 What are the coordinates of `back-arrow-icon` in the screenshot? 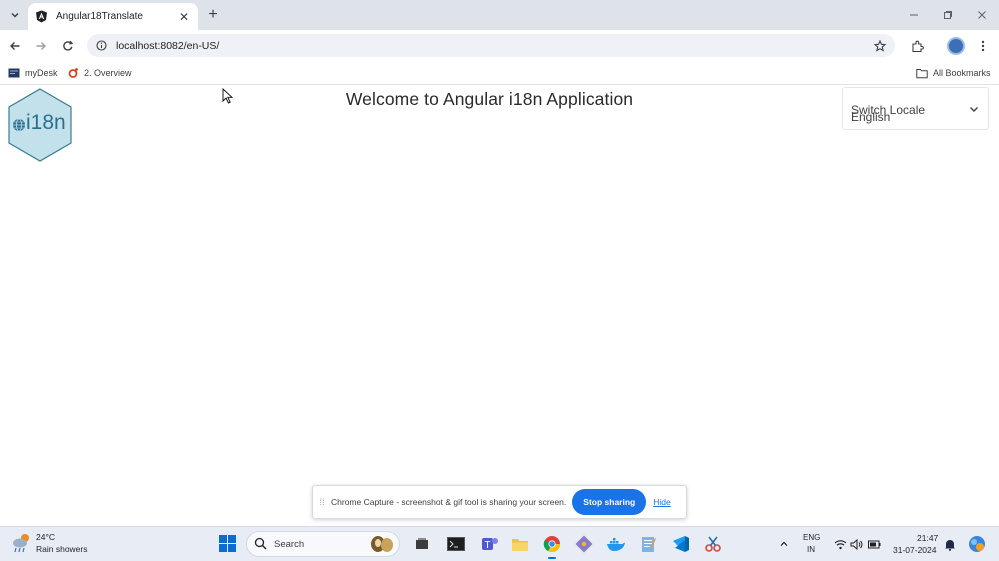 It's located at (15, 46).